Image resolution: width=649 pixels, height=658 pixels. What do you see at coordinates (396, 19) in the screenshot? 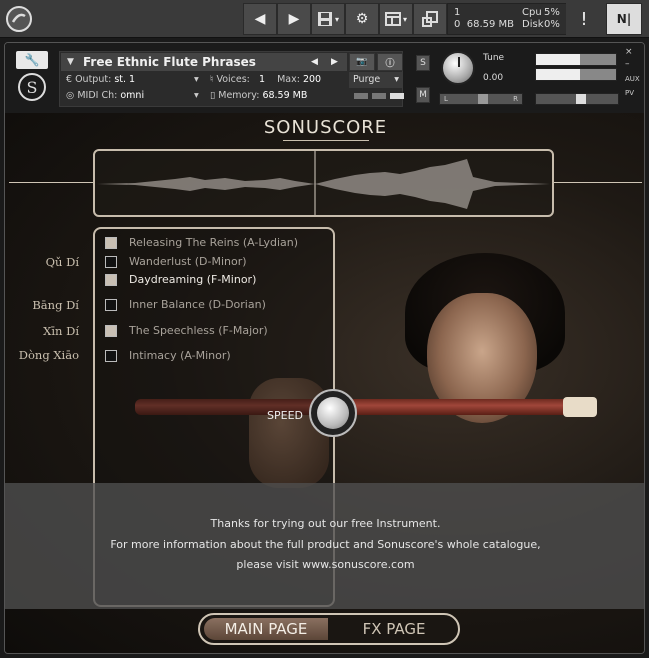
I see `view-button: ▾` at bounding box center [396, 19].